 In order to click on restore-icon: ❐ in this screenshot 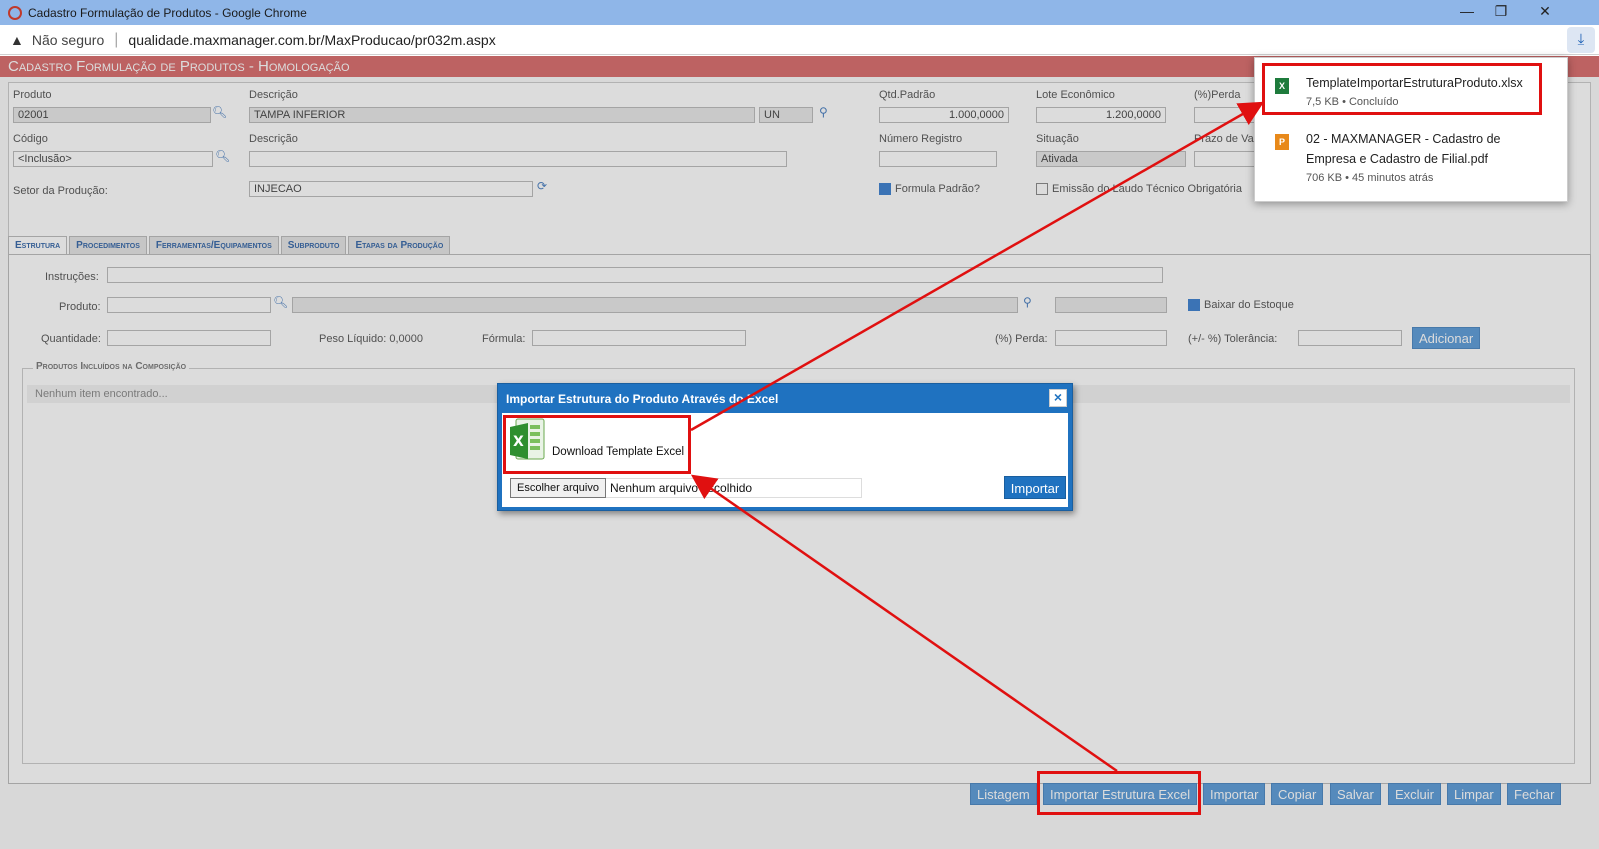, I will do `click(1501, 12)`.